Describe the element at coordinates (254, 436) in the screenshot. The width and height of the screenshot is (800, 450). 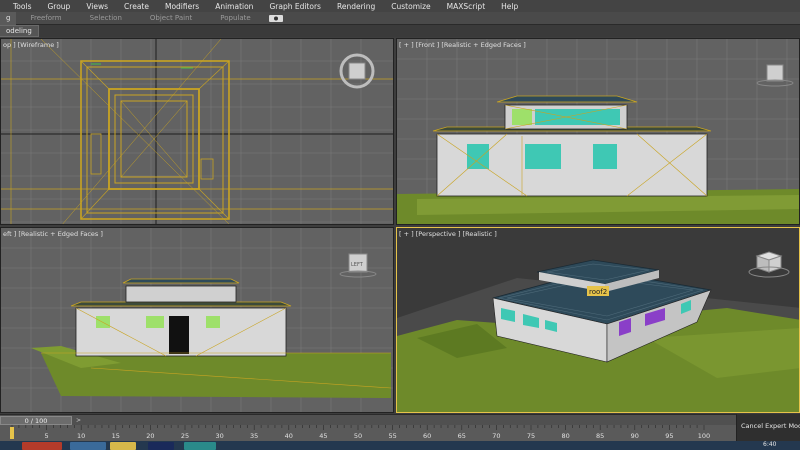
I see `track-tick-label: 35` at that location.